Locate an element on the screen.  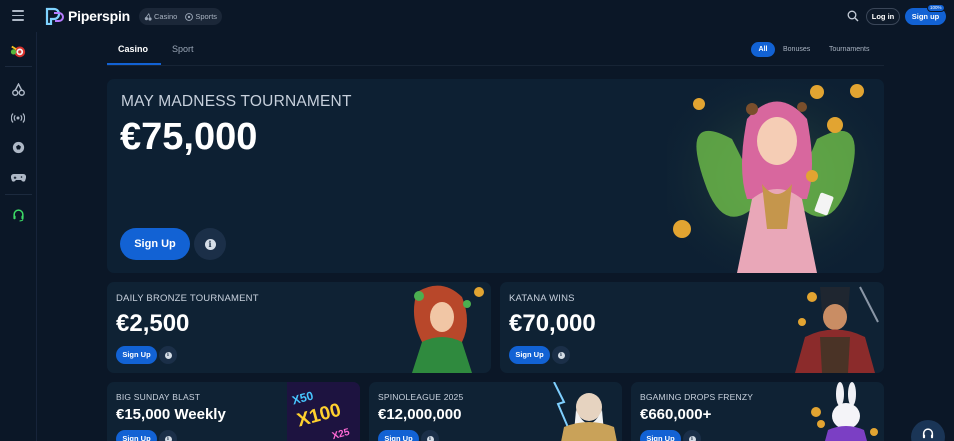
rabbit-illustration is located at coordinates (844, 411).